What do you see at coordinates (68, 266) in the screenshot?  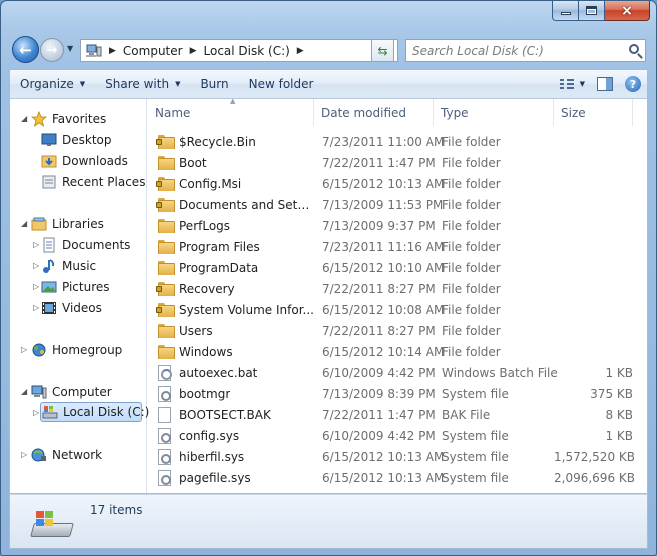 I see `sidebar-item-music: Music` at bounding box center [68, 266].